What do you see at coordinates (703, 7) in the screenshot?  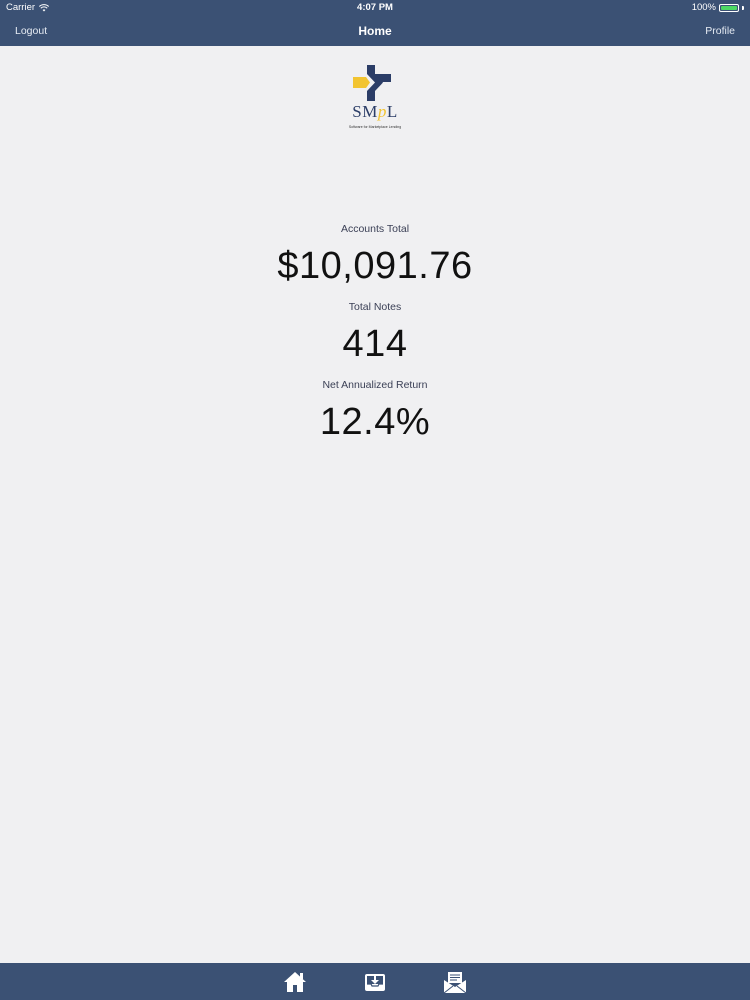 I see `battery-percent: 100%` at bounding box center [703, 7].